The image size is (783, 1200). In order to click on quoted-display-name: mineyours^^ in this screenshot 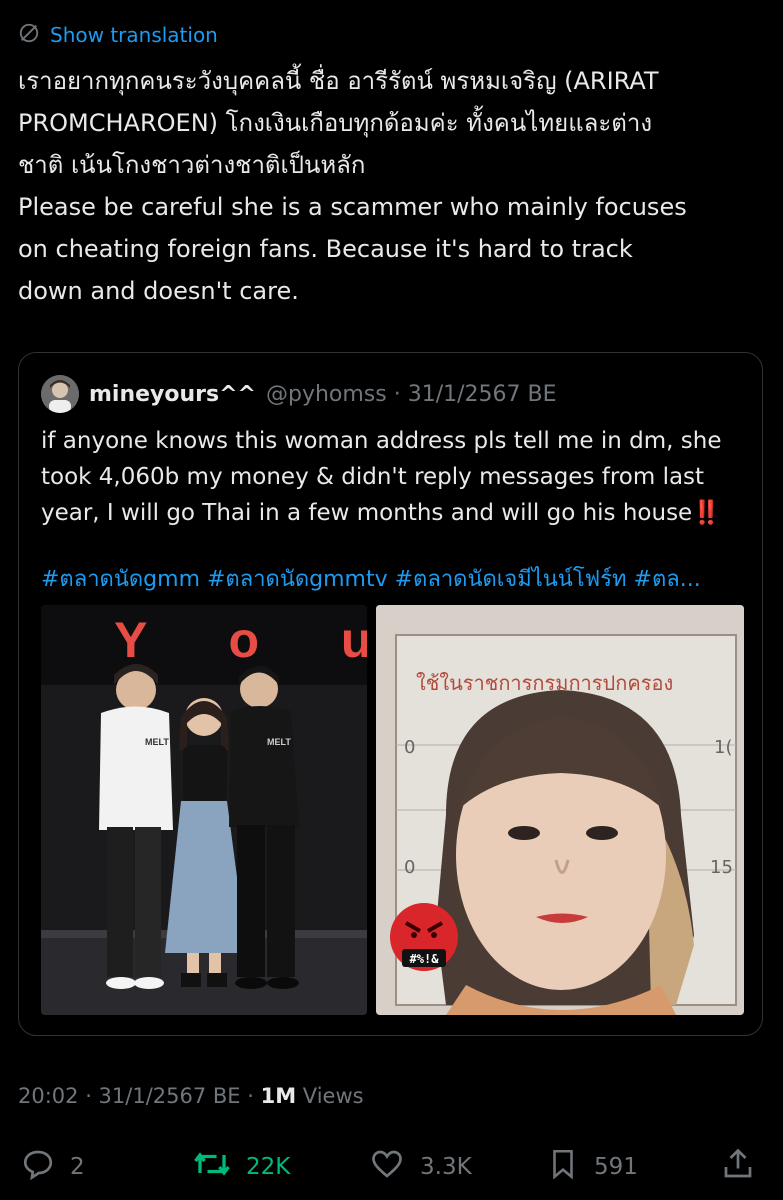, I will do `click(172, 394)`.